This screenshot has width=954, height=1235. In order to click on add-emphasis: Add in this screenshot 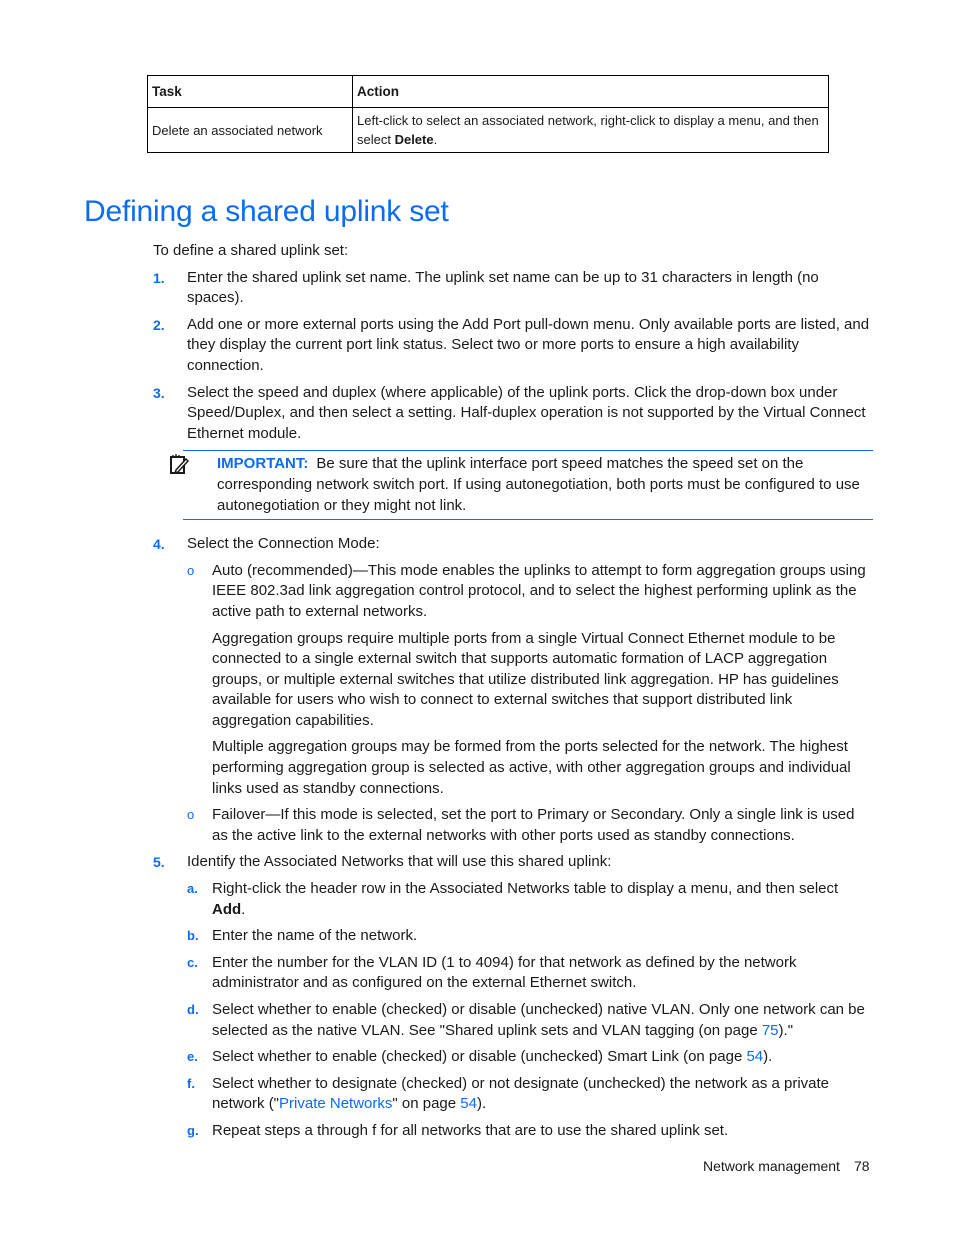, I will do `click(227, 909)`.